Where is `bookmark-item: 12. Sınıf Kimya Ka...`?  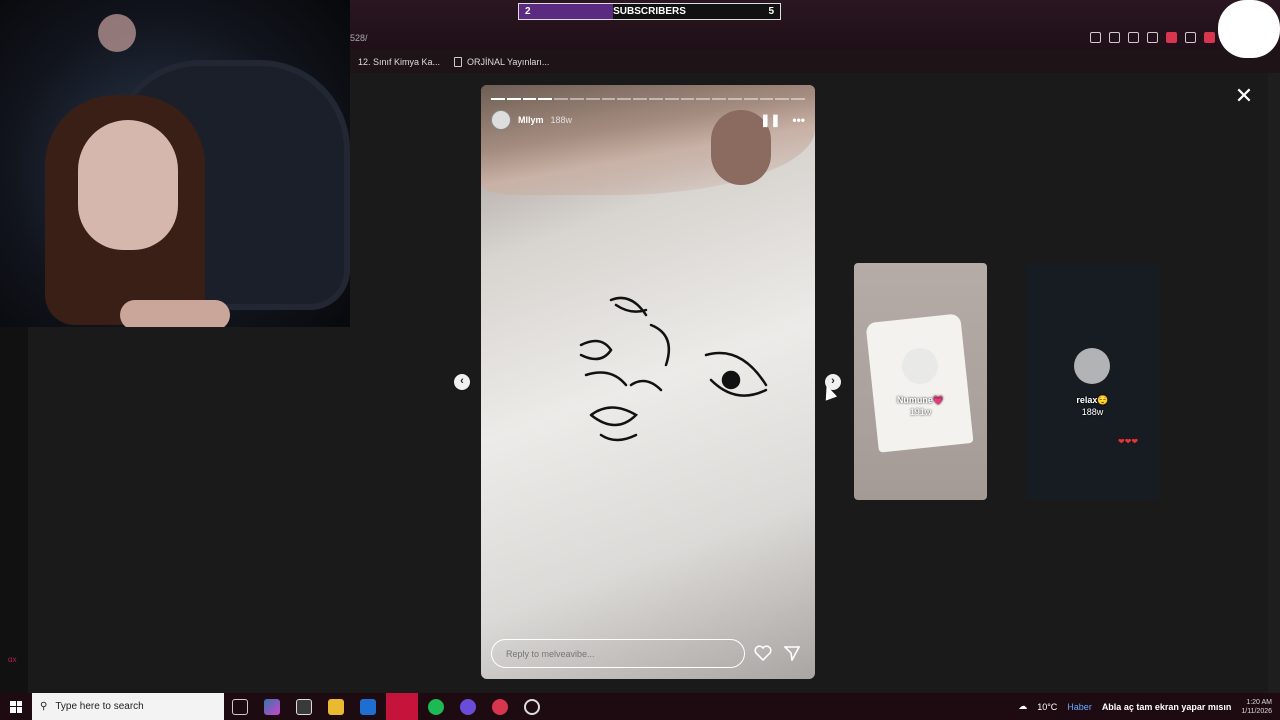
bookmark-item: 12. Sınıf Kimya Ka... is located at coordinates (399, 62).